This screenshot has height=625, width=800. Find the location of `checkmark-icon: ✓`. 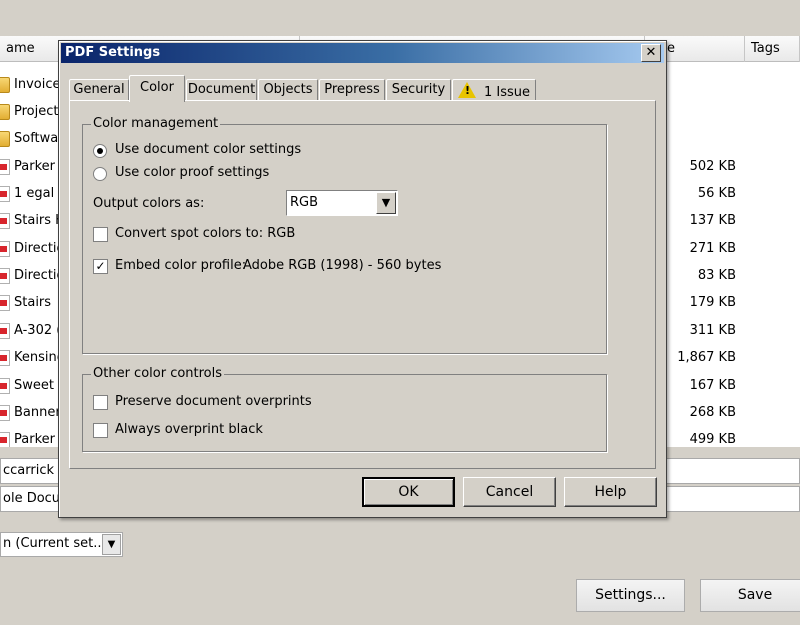

checkmark-icon: ✓ is located at coordinates (100, 266).